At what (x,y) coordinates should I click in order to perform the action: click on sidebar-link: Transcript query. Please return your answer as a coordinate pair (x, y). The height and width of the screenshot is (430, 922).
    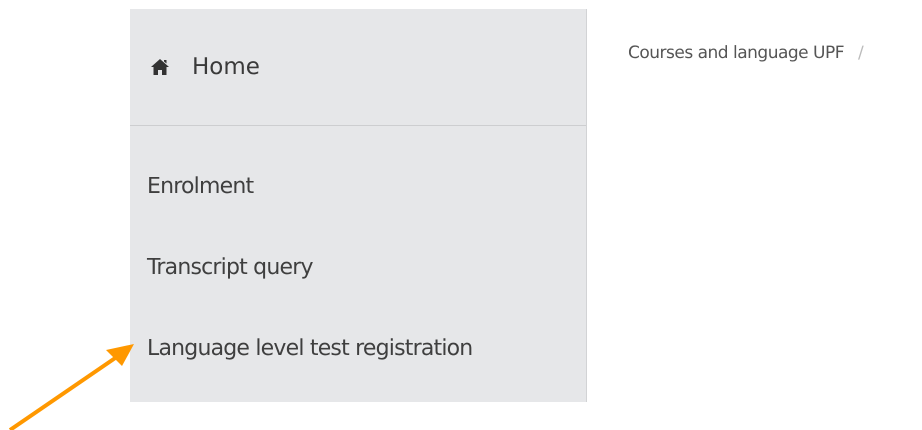
    Looking at the image, I should click on (230, 268).